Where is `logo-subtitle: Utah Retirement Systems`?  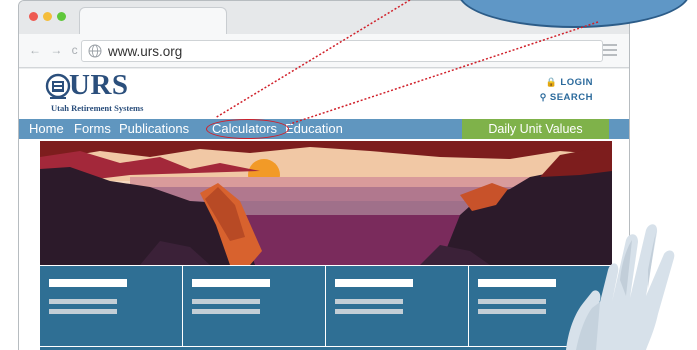 logo-subtitle: Utah Retirement Systems is located at coordinates (97, 108).